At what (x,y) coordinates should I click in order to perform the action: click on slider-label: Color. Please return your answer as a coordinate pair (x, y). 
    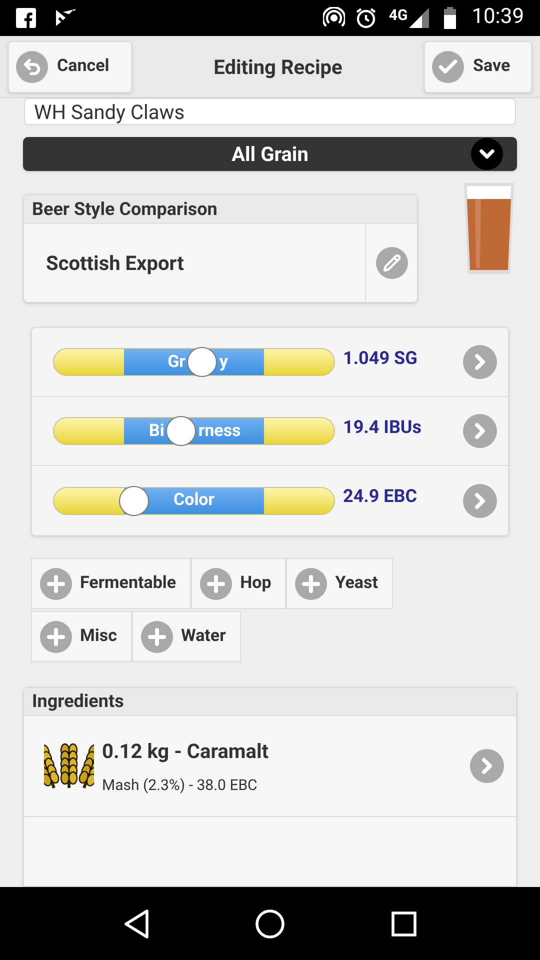
    Looking at the image, I should click on (194, 500).